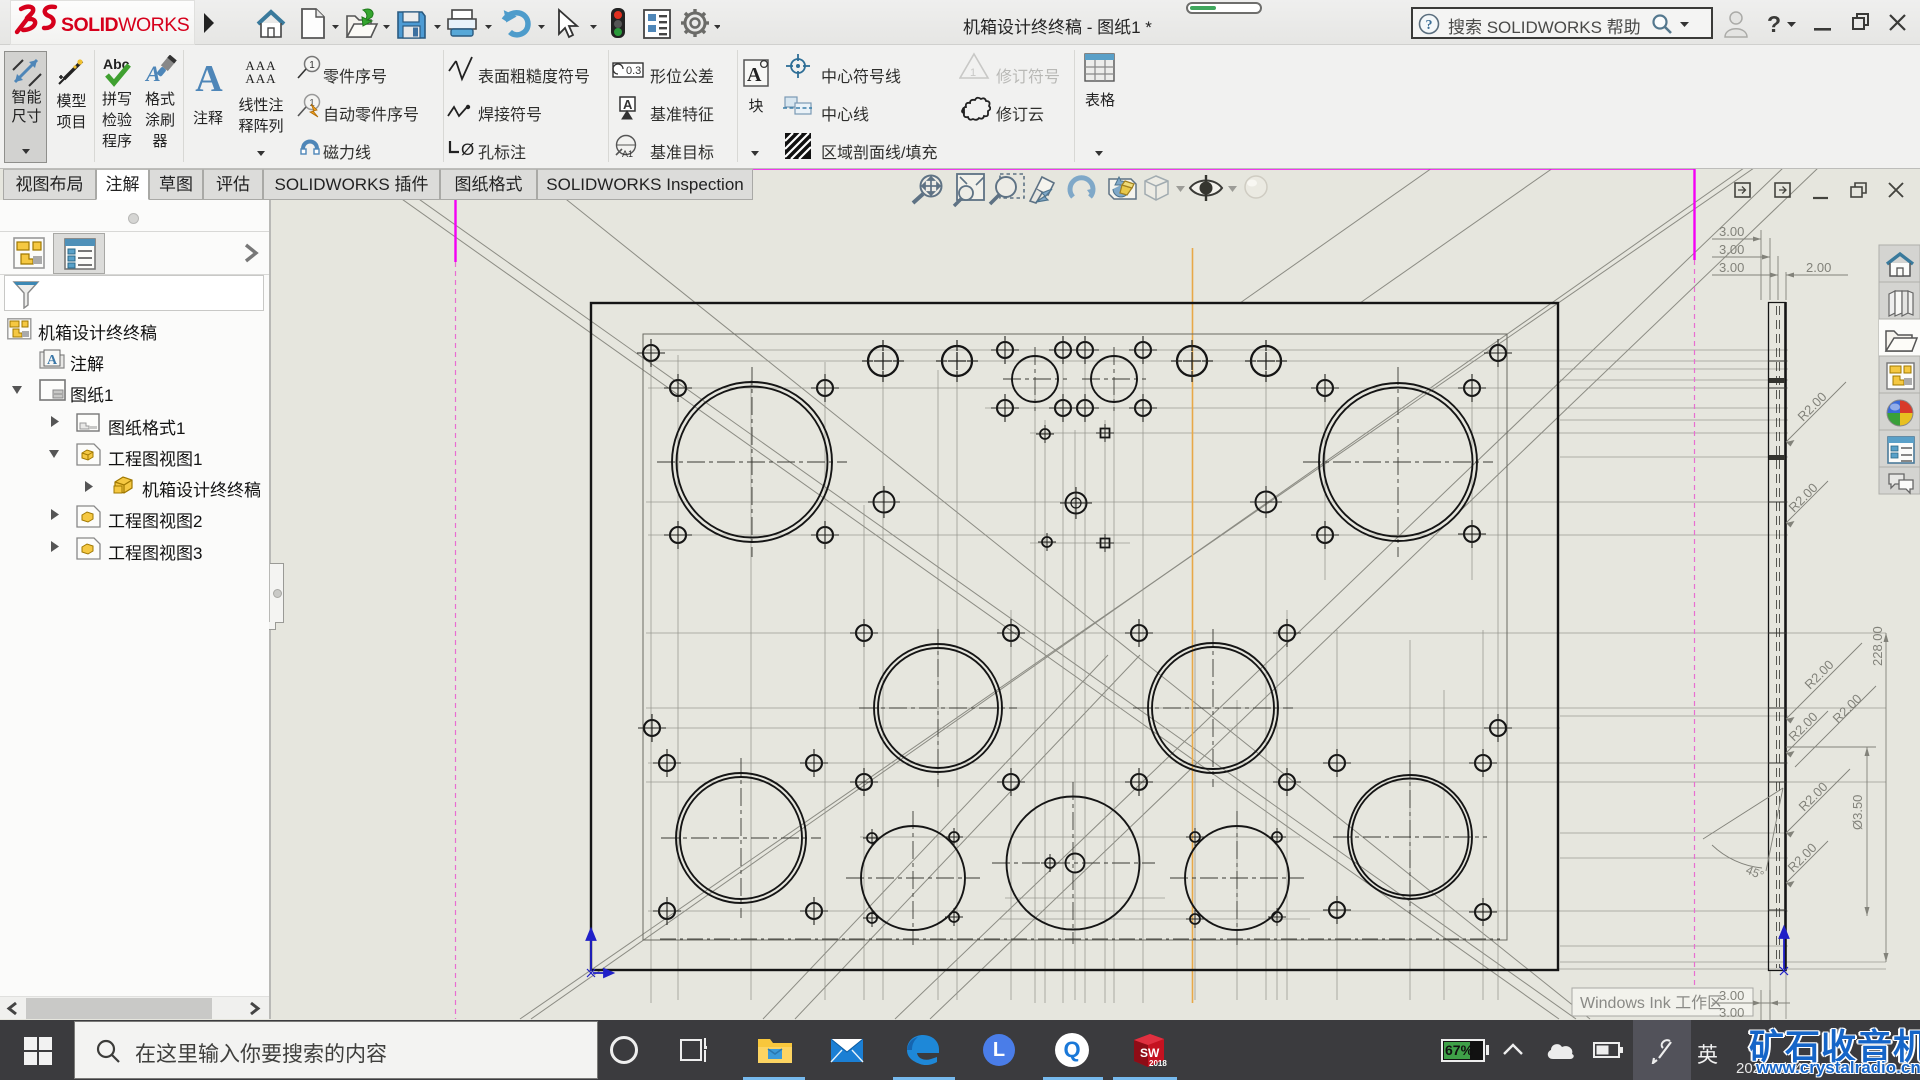 This screenshot has height=1080, width=1920. What do you see at coordinates (1857, 812) in the screenshot?
I see `svg-text: Ø3.50` at bounding box center [1857, 812].